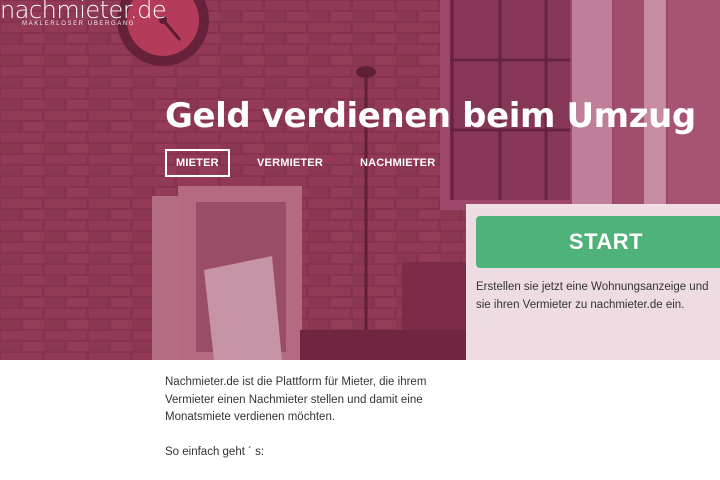  I want to click on start-button: START, so click(598, 242).